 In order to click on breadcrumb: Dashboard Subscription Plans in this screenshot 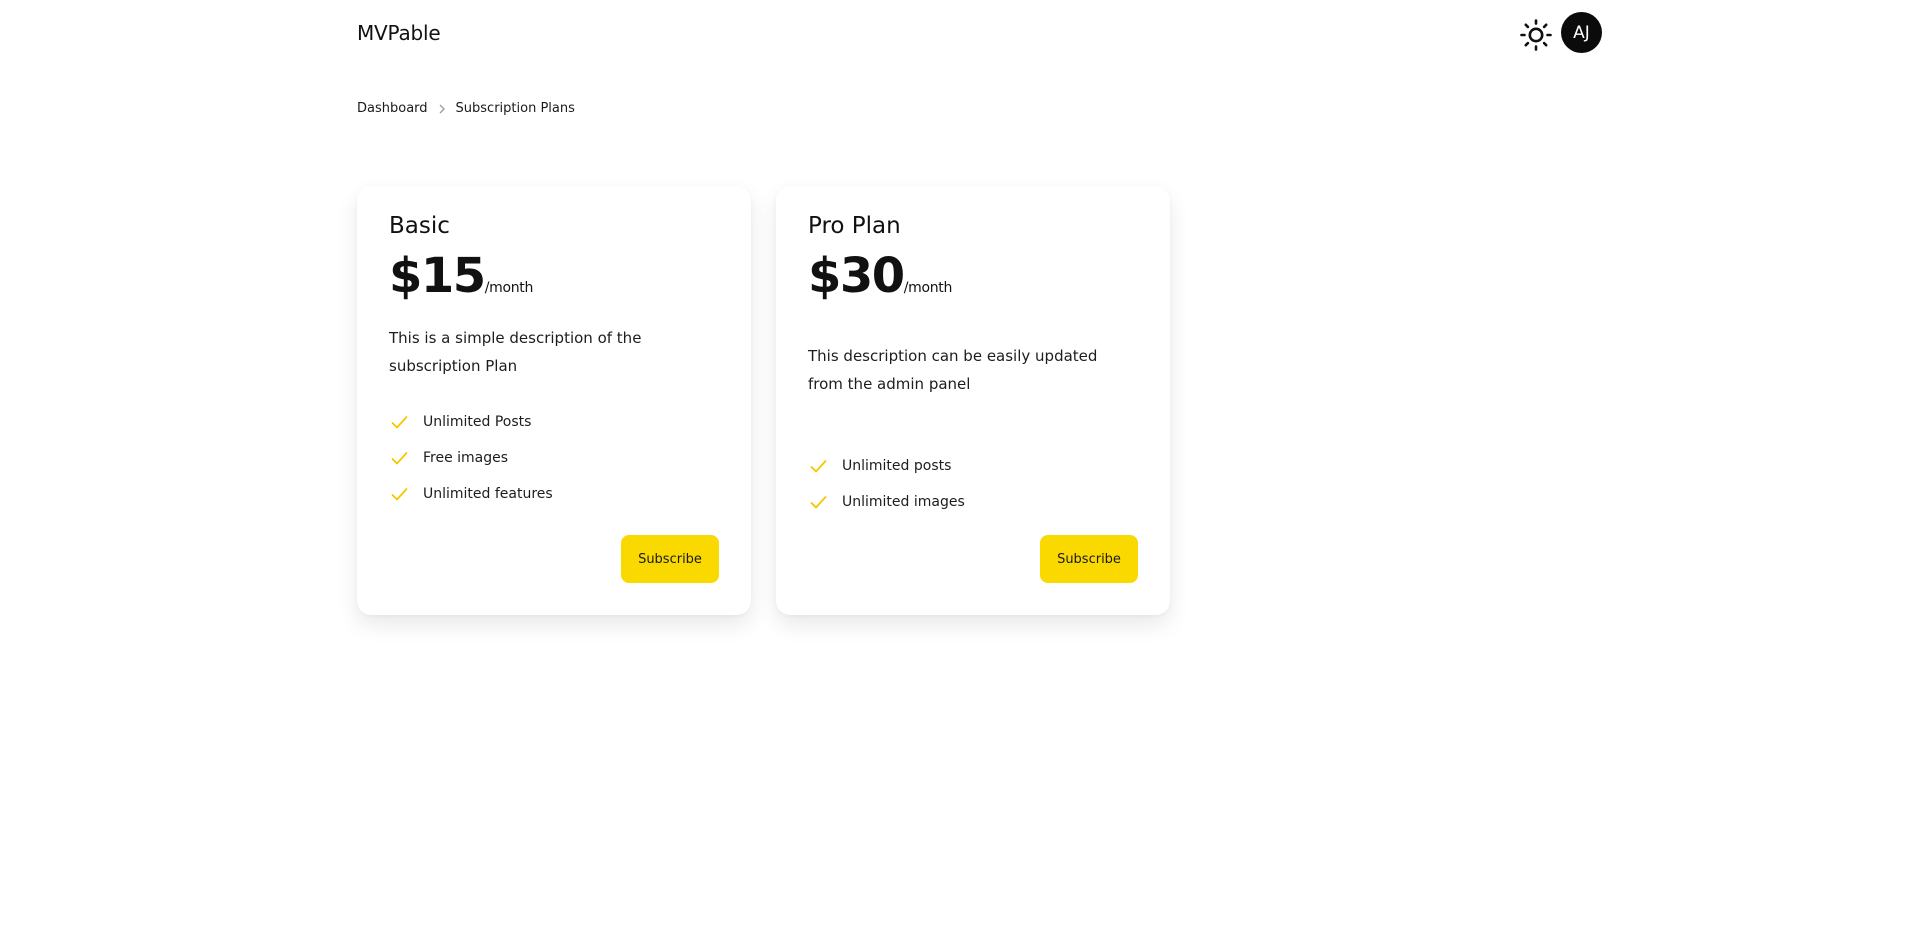, I will do `click(466, 108)`.